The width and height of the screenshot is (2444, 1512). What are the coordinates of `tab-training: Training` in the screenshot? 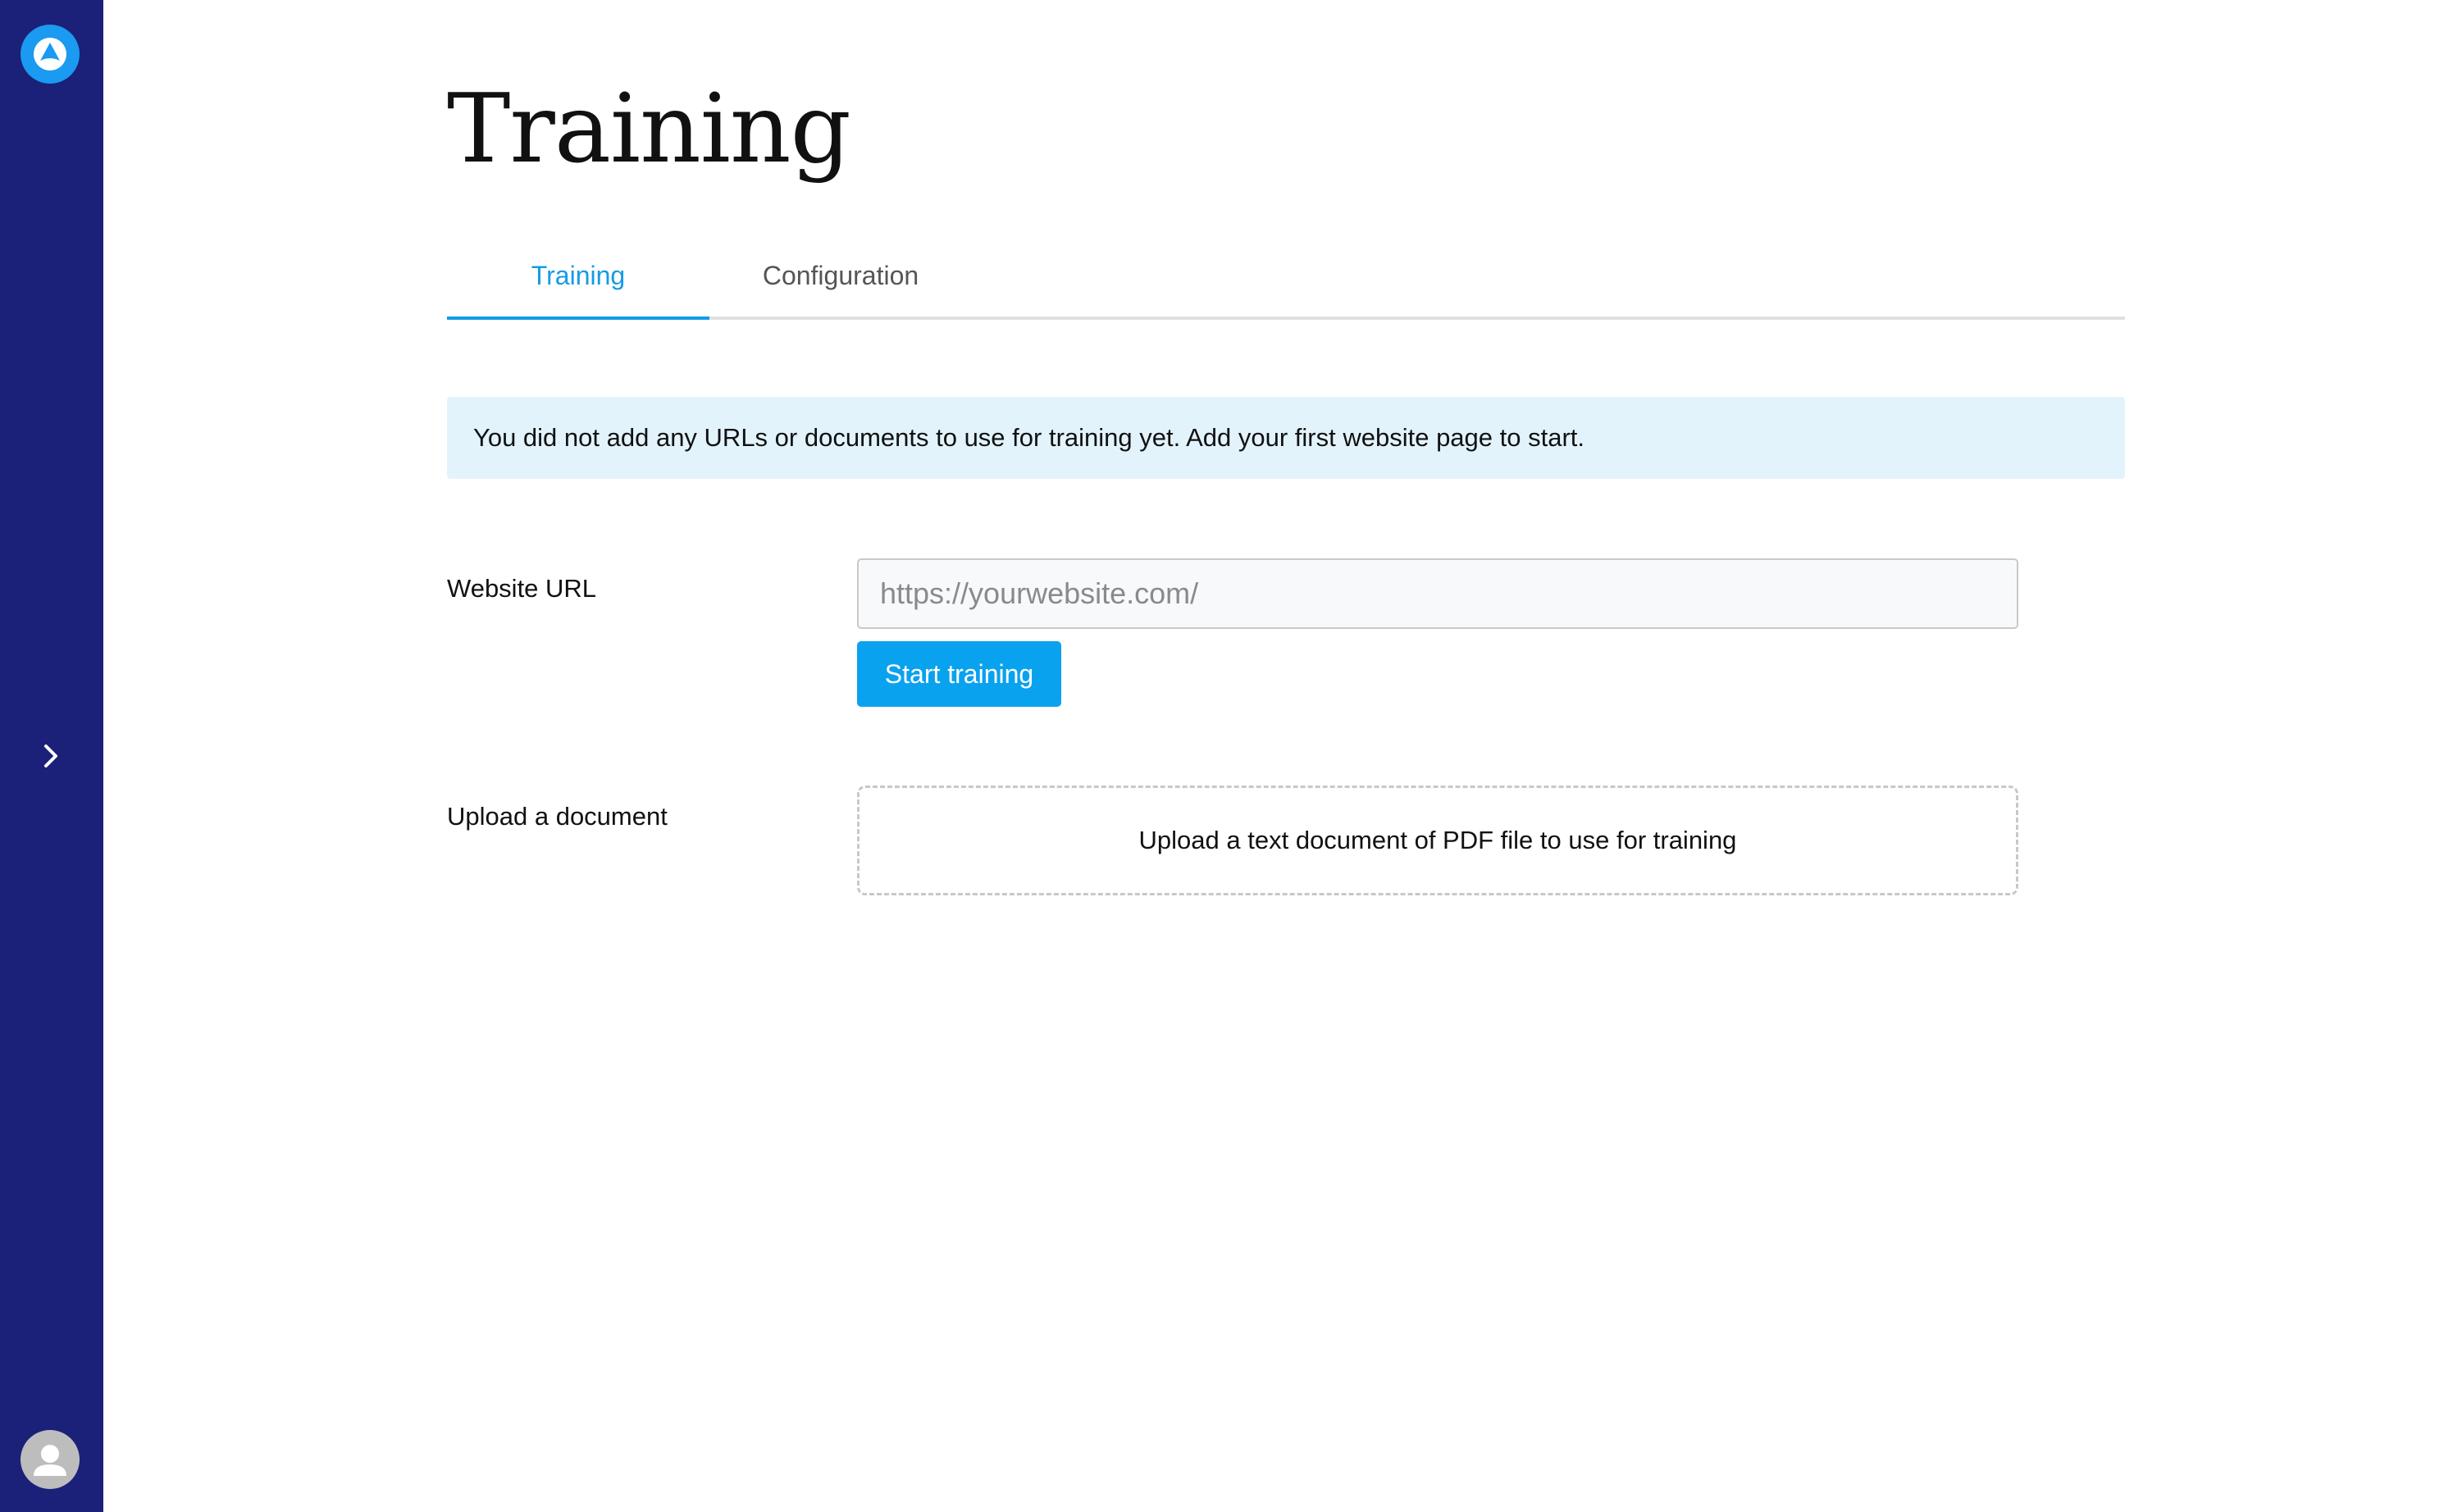 It's located at (578, 282).